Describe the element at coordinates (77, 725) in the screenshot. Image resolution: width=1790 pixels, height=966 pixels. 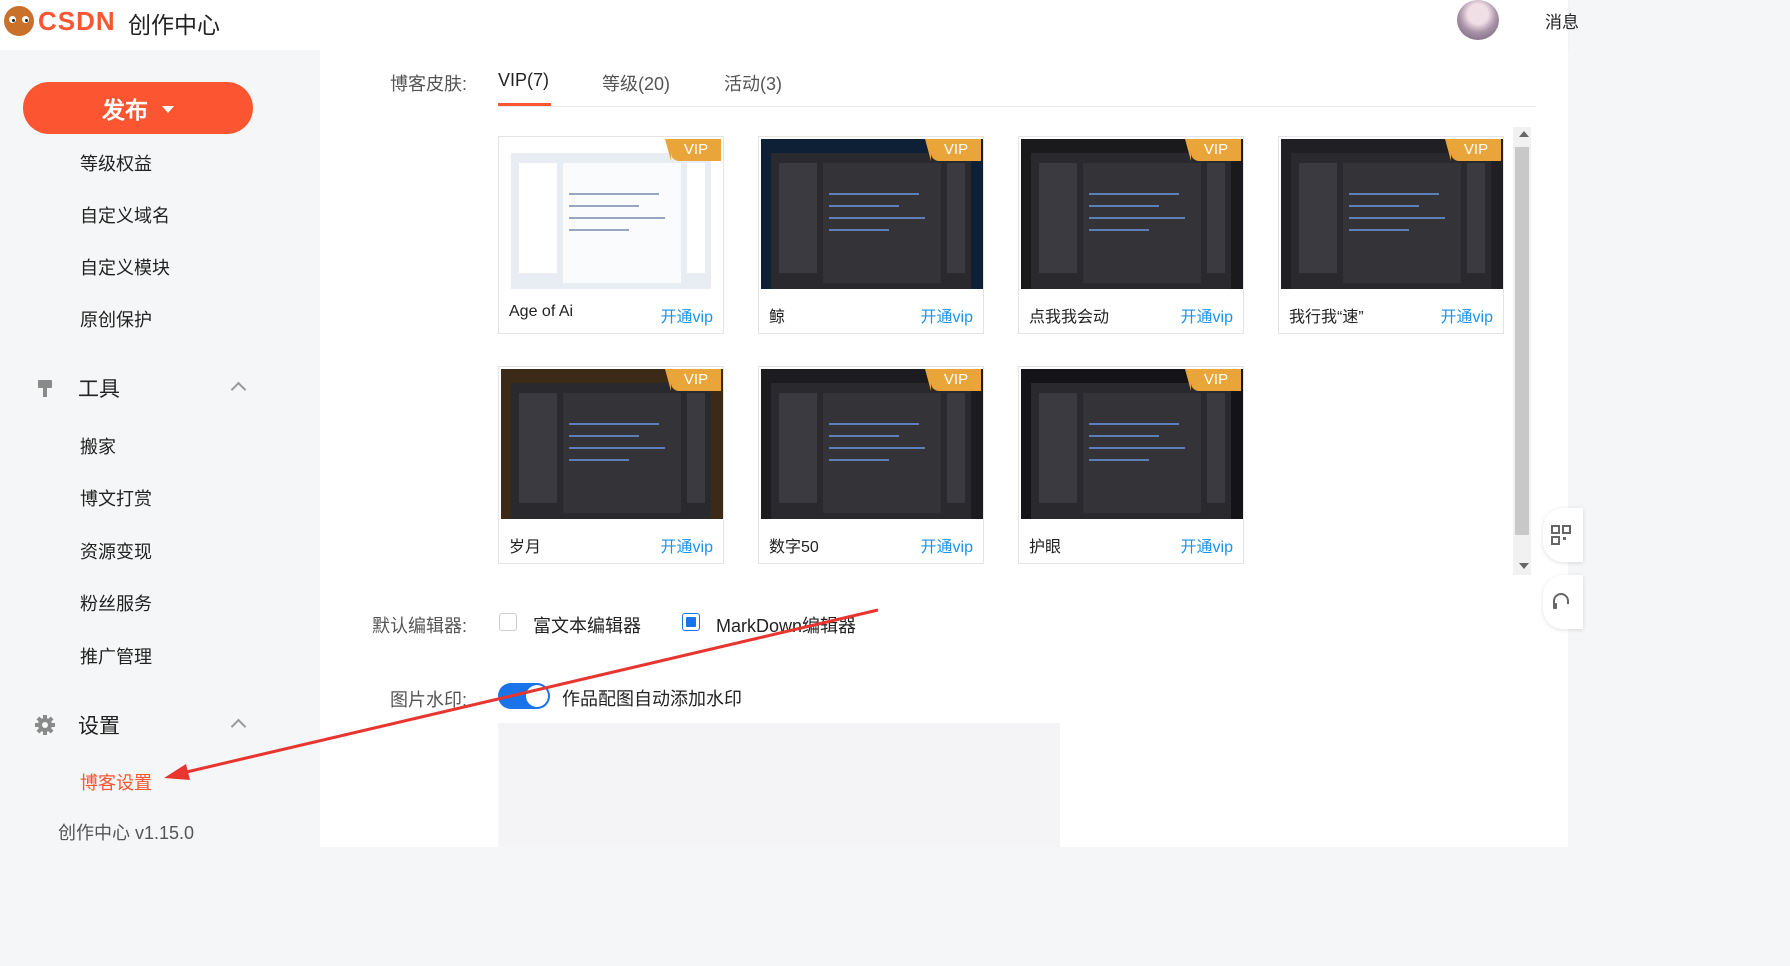
I see `sidebar-section-settings: 设置` at that location.